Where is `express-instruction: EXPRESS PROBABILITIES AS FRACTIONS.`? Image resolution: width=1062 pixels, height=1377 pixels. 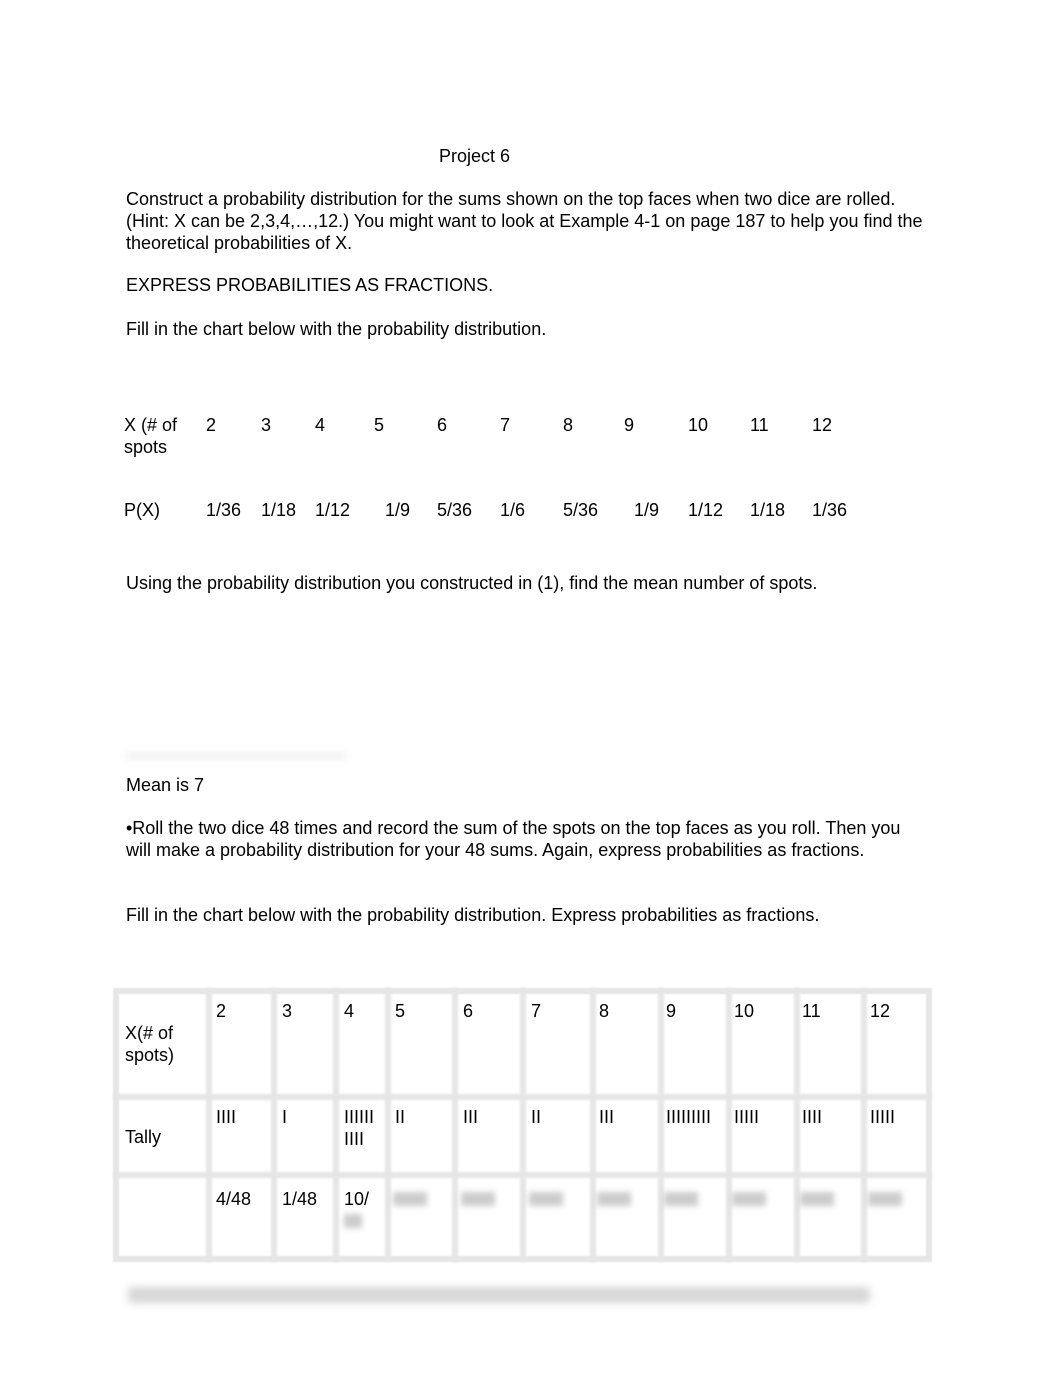
express-instruction: EXPRESS PROBABILITIES AS FRACTIONS. is located at coordinates (310, 285).